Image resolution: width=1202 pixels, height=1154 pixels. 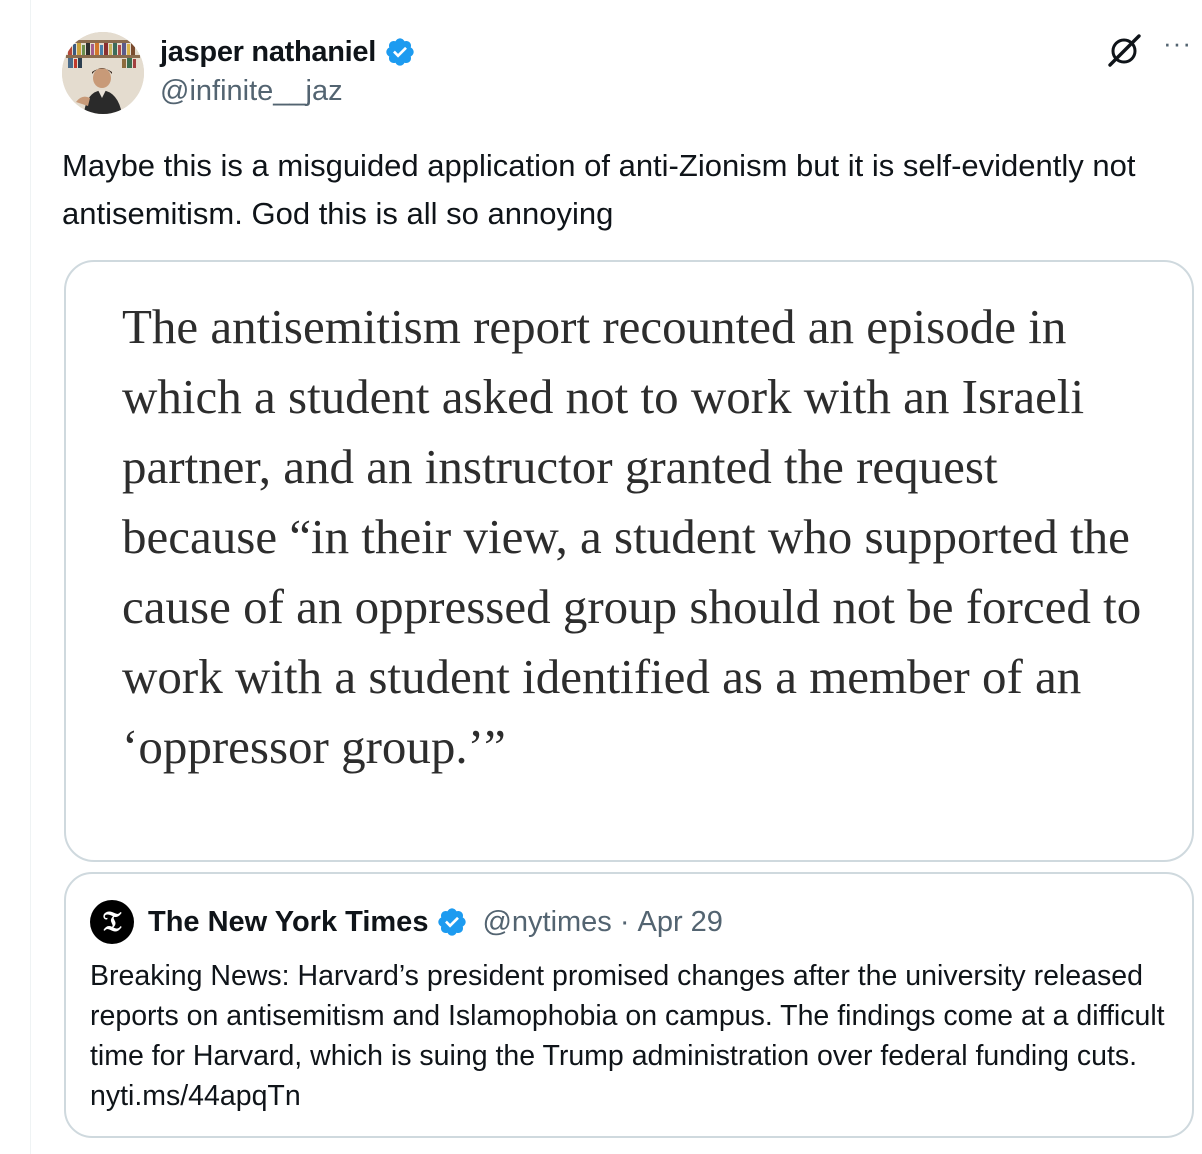 What do you see at coordinates (547, 921) in the screenshot?
I see `quoted-author-handle: @nytimes` at bounding box center [547, 921].